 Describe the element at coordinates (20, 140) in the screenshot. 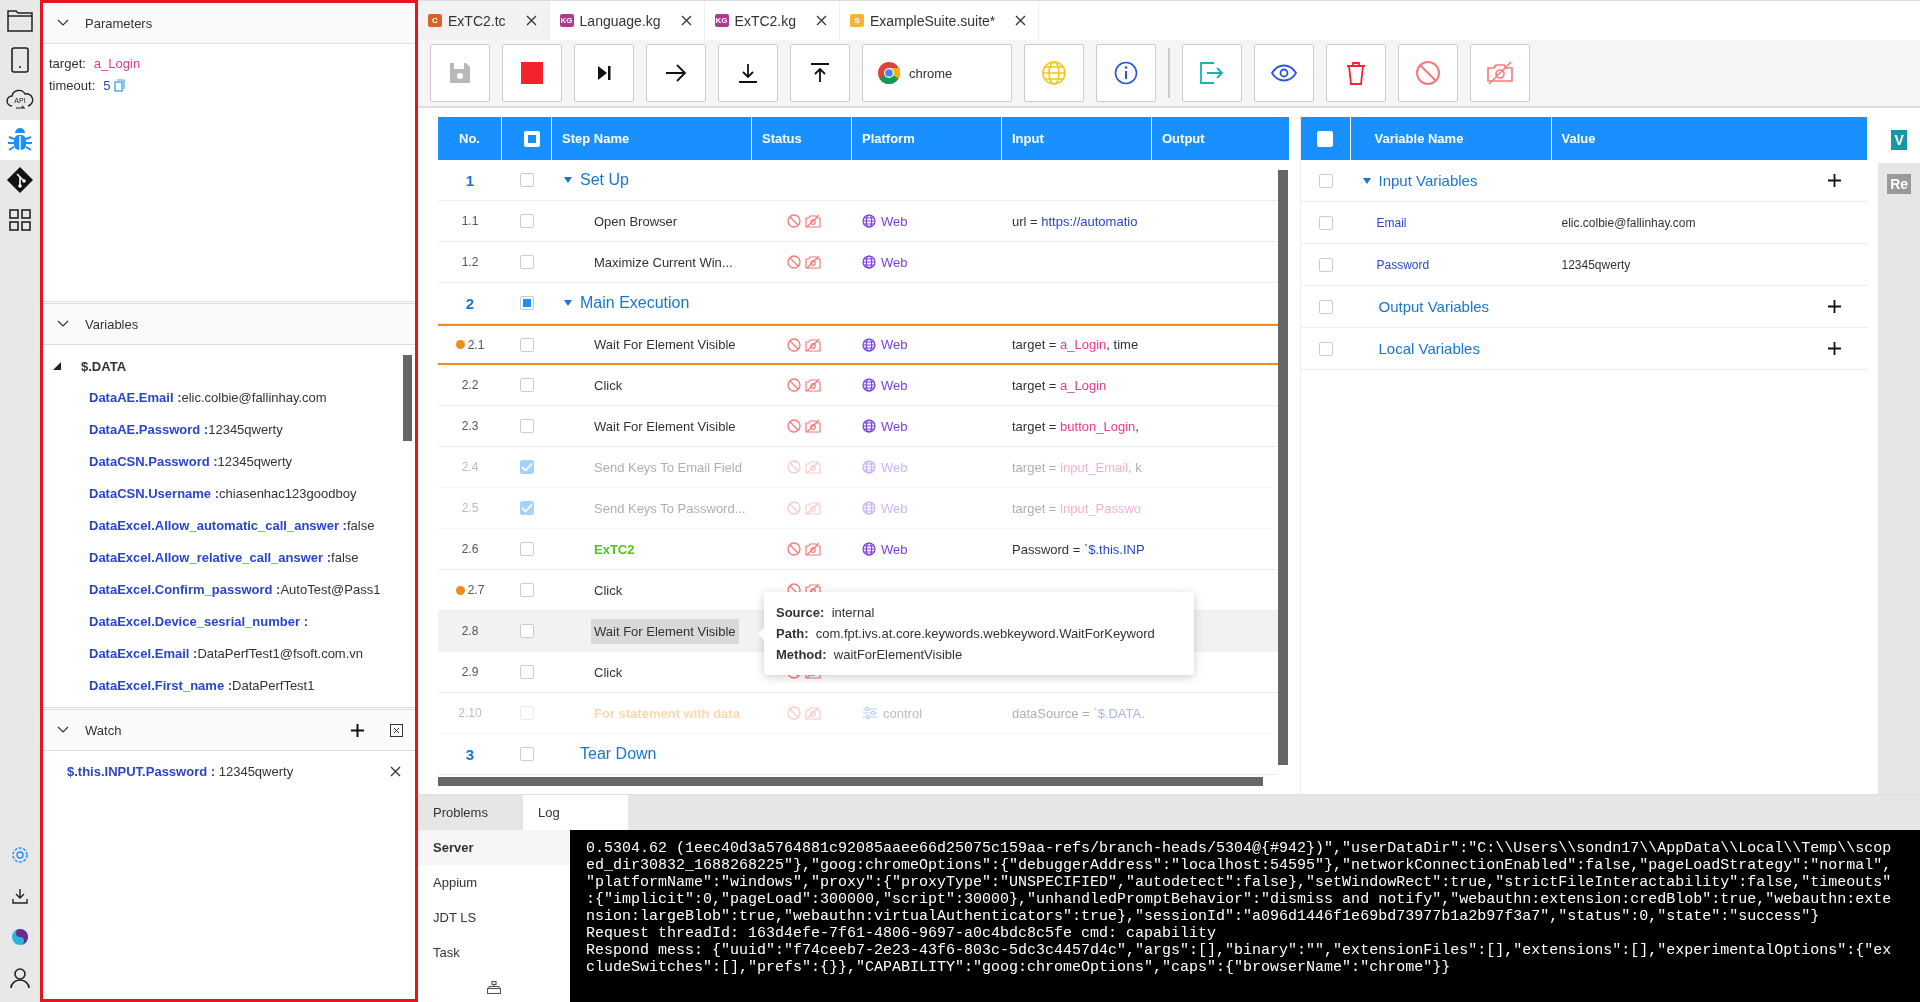

I see `bug-icon` at that location.